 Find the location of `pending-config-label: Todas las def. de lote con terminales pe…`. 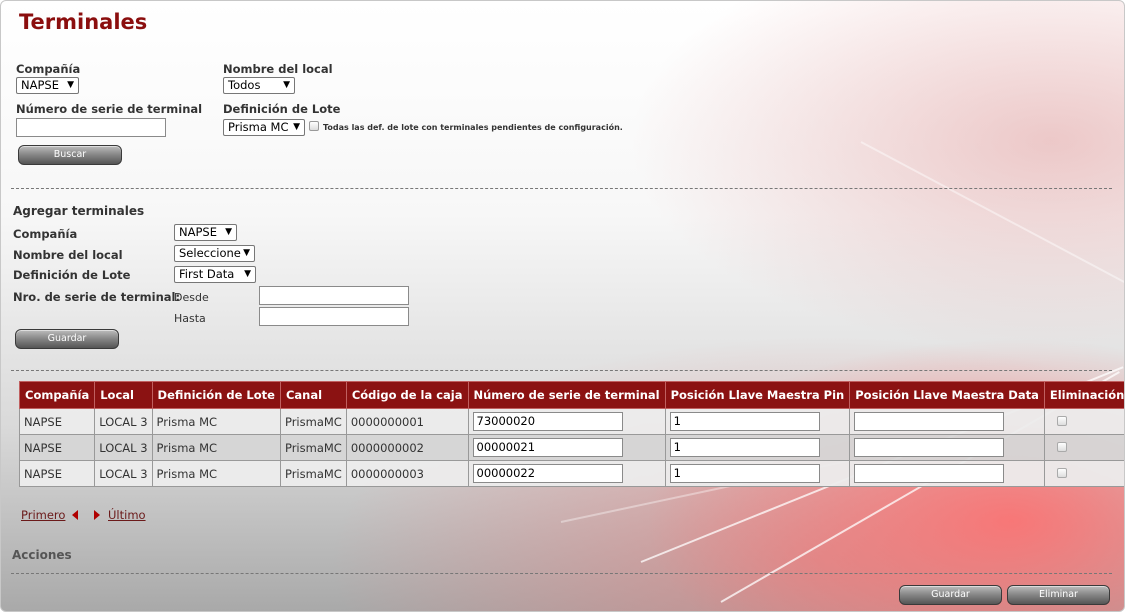

pending-config-label: Todas las def. de lote con terminales pe… is located at coordinates (473, 127).